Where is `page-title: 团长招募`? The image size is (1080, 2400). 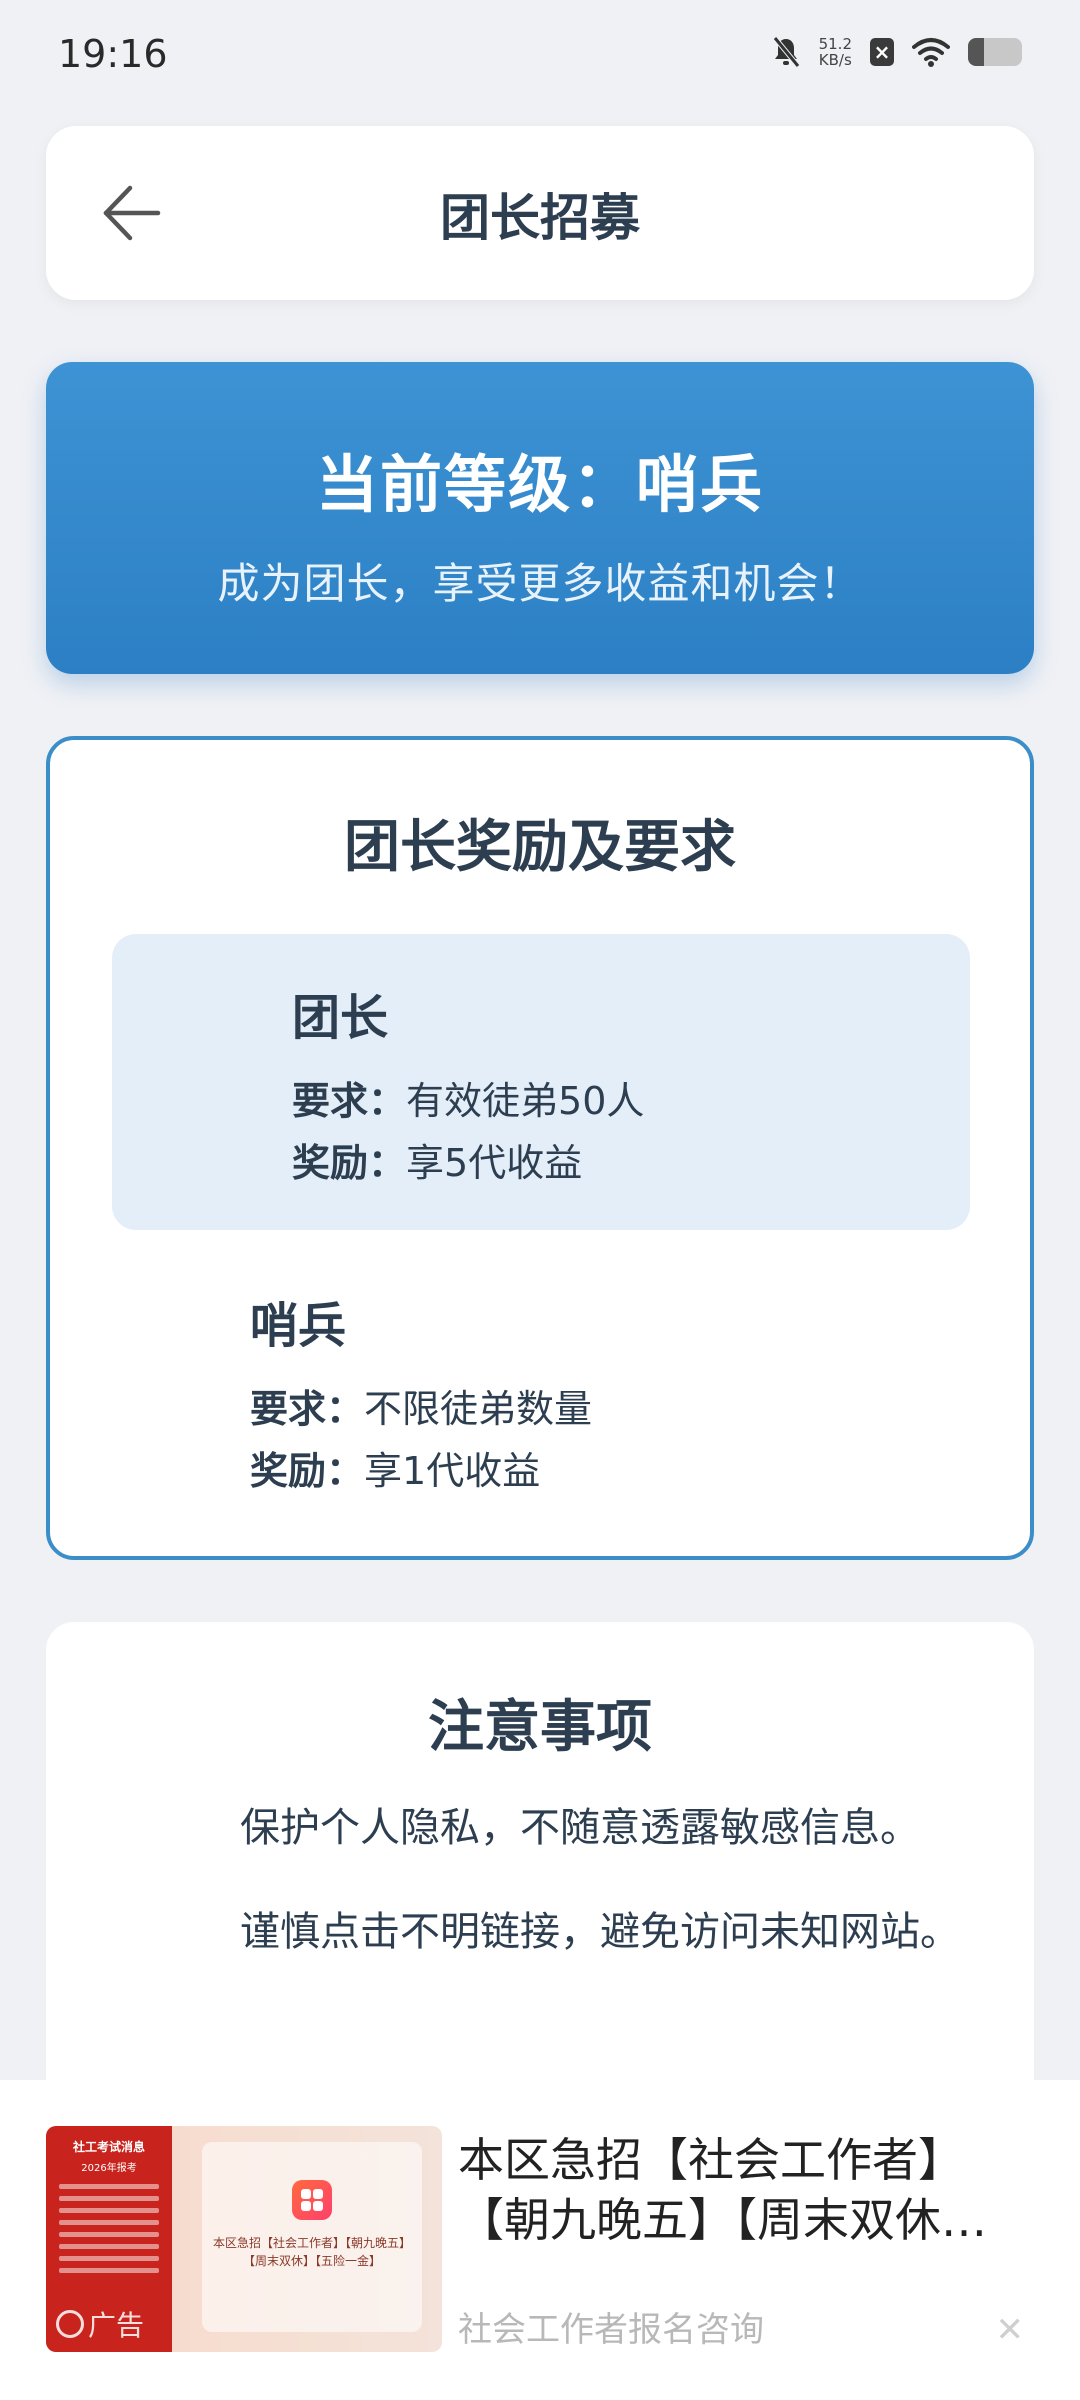 page-title: 团长招募 is located at coordinates (540, 218).